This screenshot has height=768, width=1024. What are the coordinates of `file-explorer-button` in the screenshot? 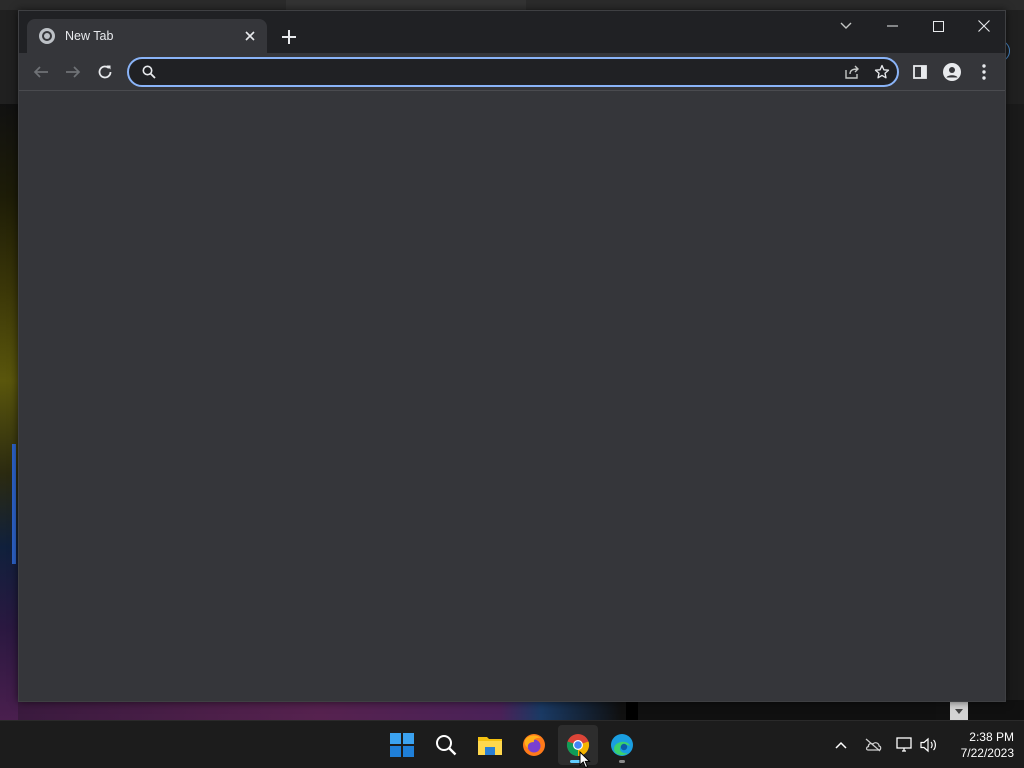 It's located at (490, 745).